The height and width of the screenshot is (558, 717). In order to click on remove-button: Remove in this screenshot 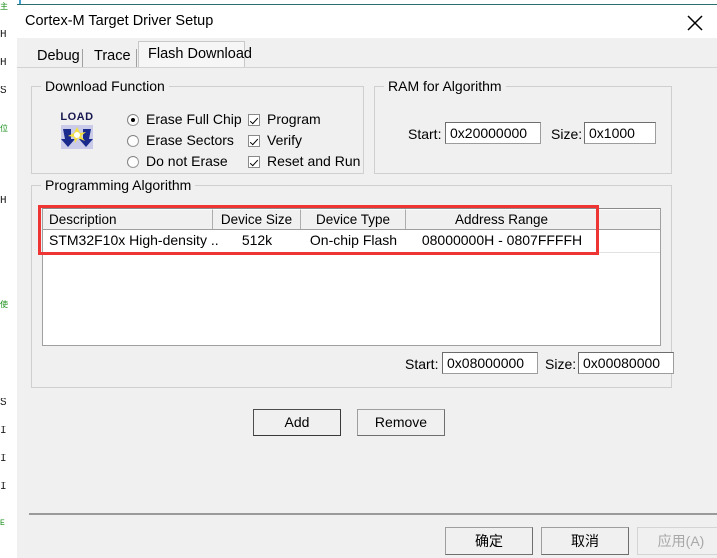, I will do `click(401, 422)`.